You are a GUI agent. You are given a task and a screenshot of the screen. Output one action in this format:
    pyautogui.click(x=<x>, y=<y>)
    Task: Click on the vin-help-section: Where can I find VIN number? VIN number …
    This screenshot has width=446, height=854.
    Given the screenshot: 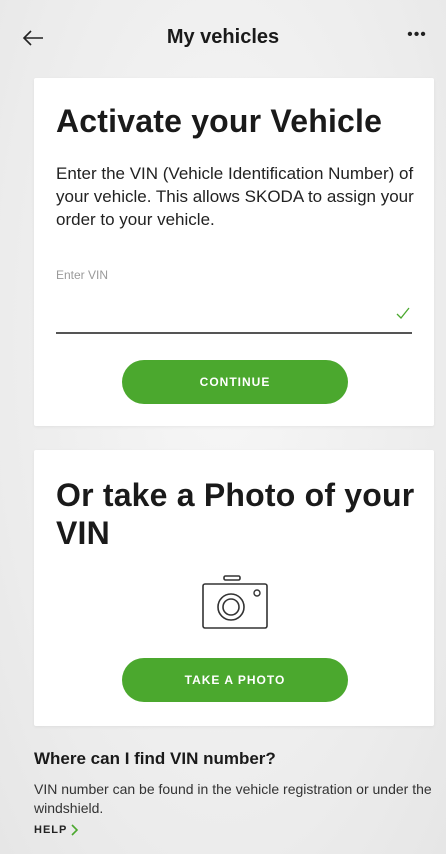 What is the action you would take?
    pyautogui.click(x=234, y=793)
    